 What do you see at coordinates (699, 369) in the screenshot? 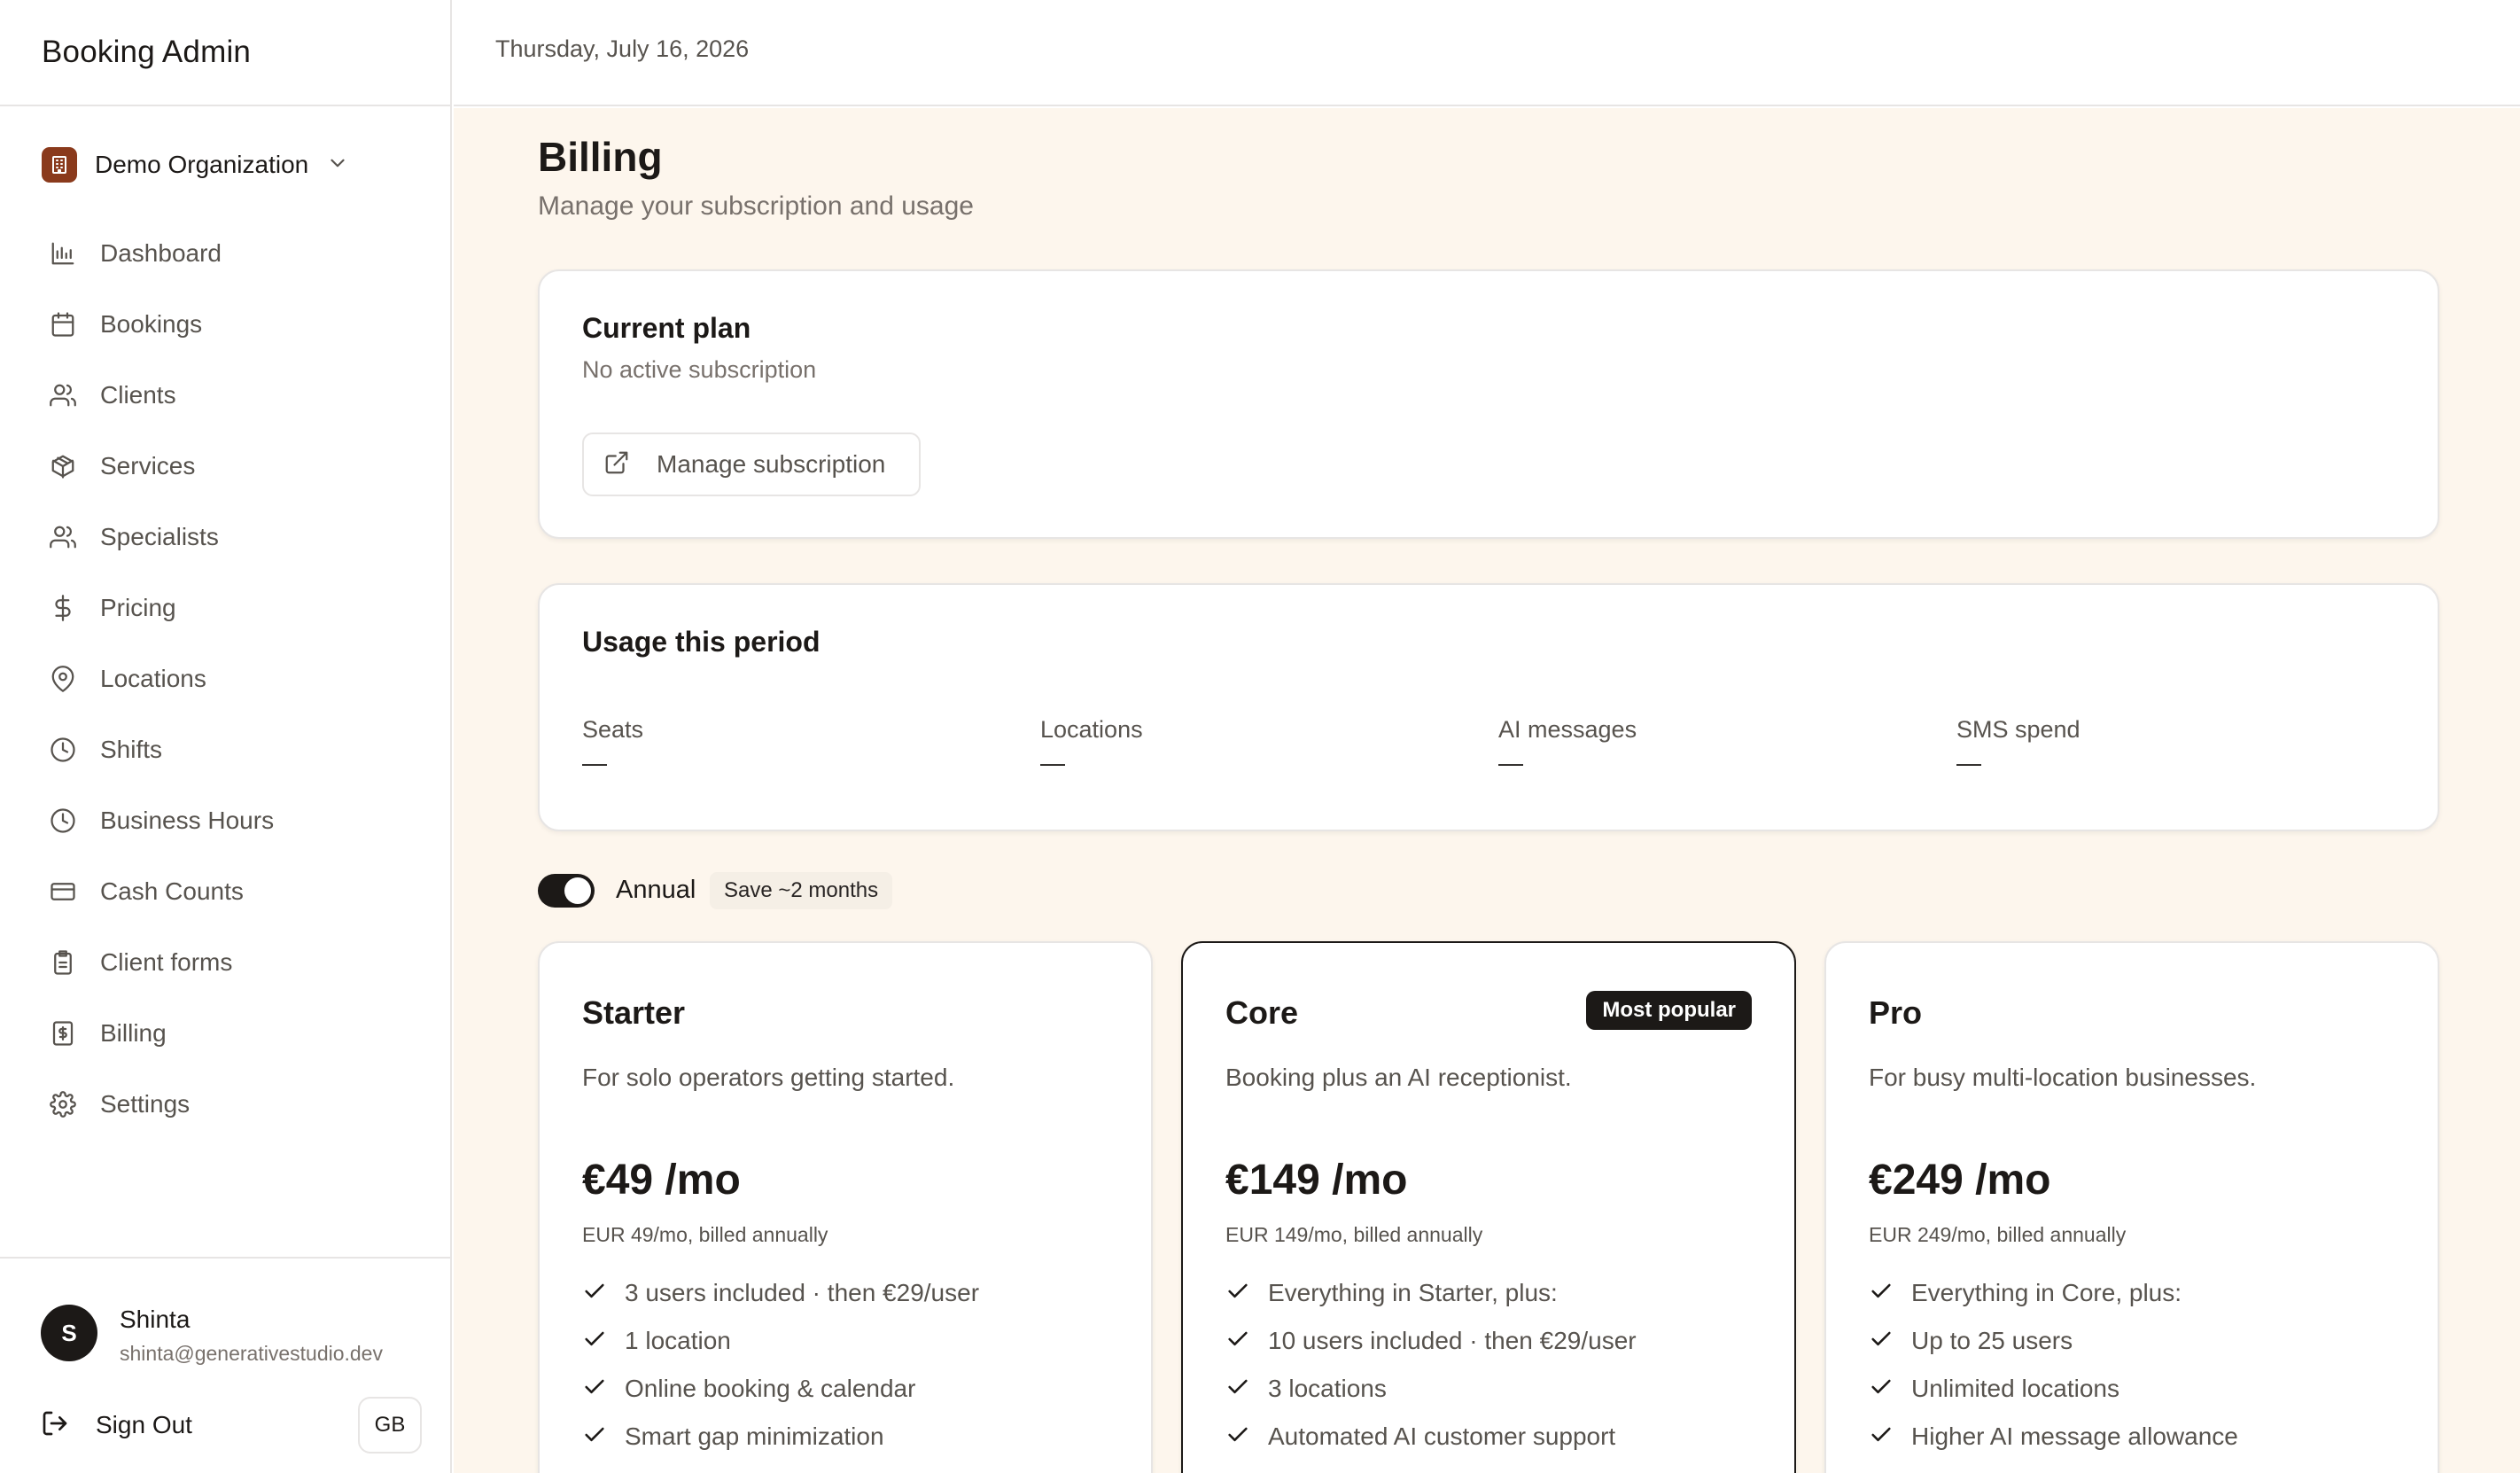
I see `current-plan-status: No active subscription` at bounding box center [699, 369].